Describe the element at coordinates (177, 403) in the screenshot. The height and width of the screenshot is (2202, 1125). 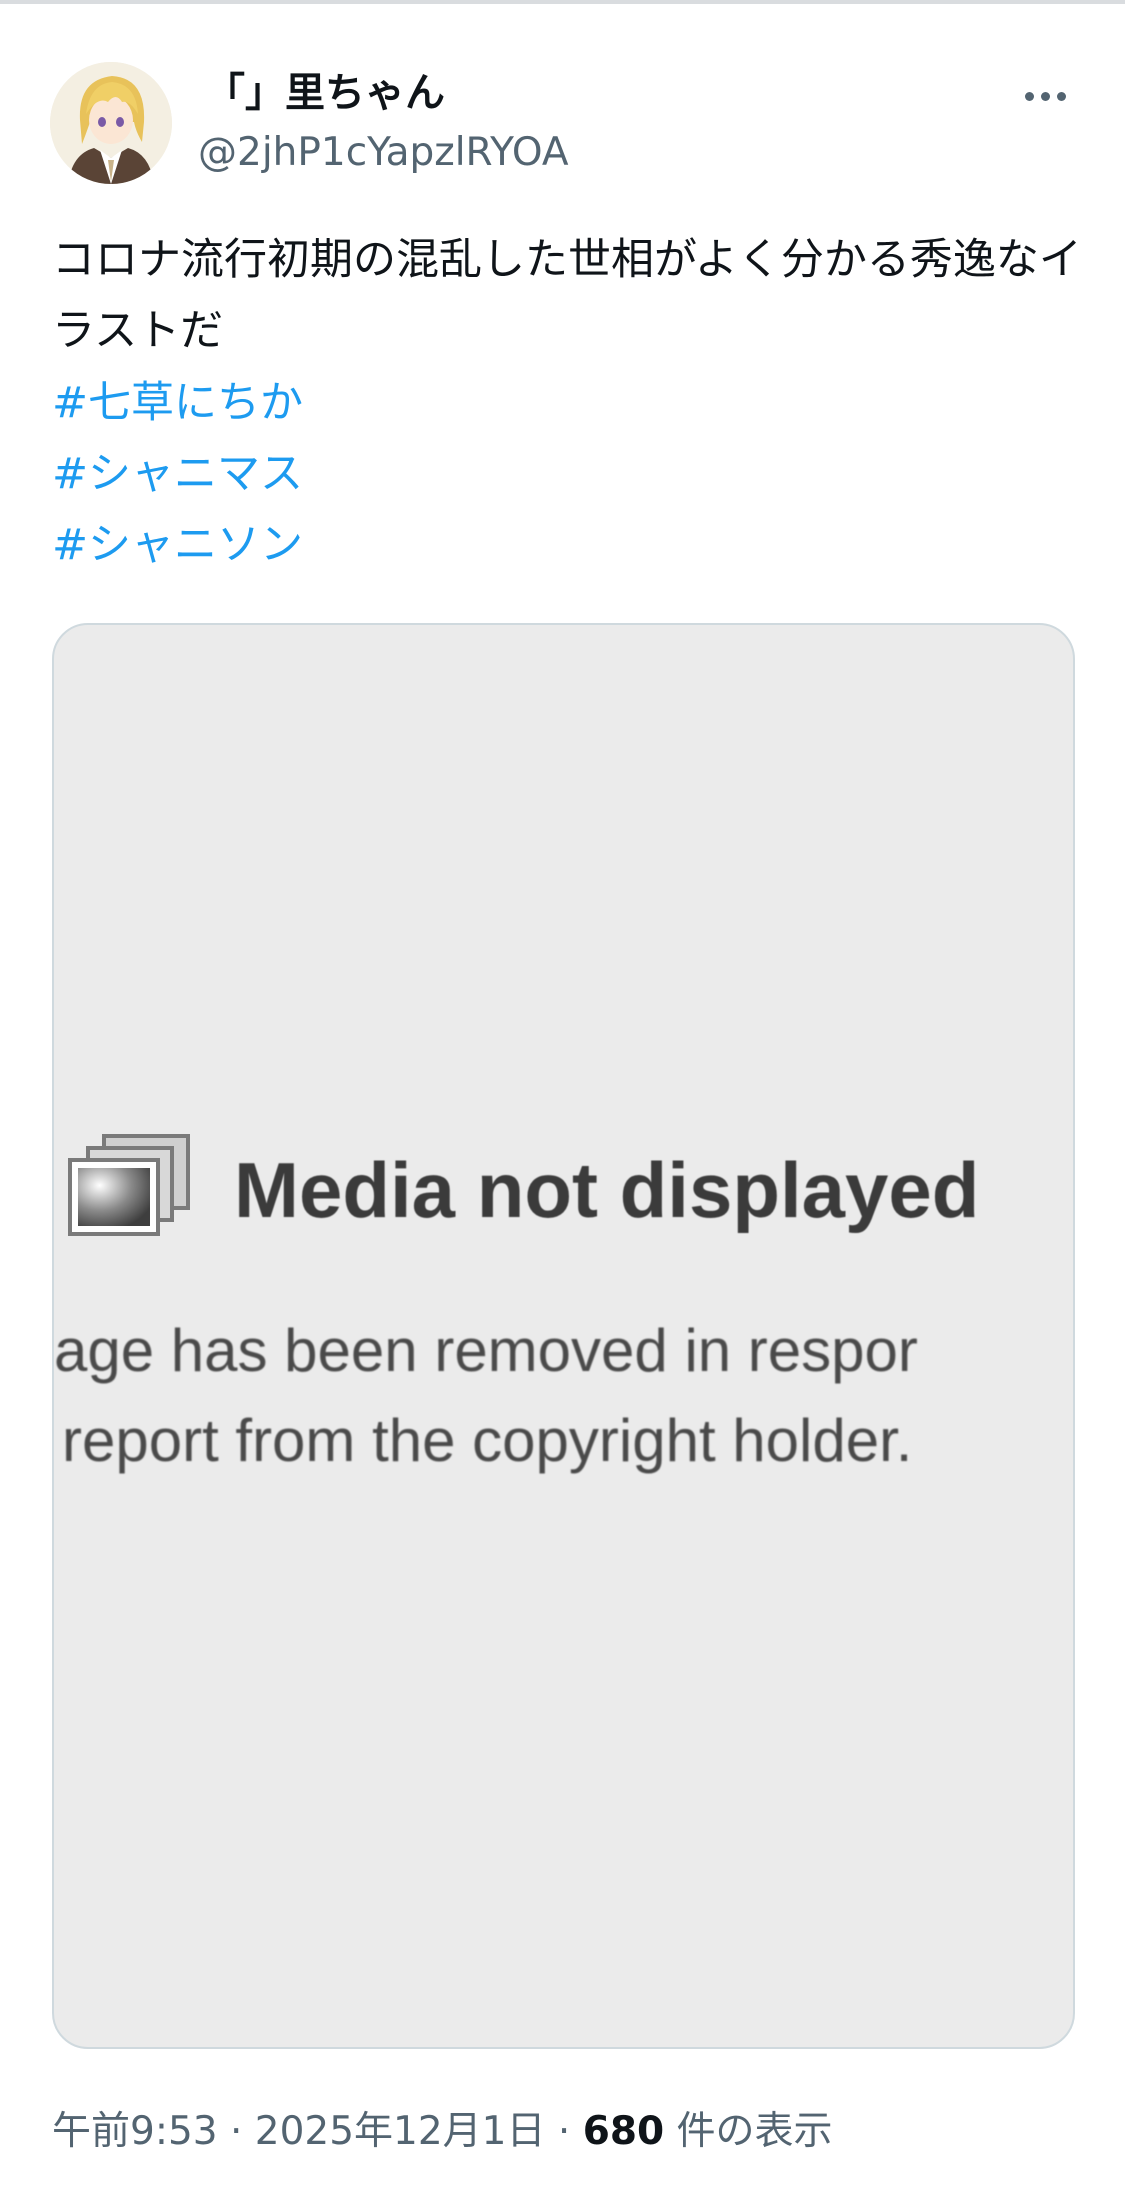
I see `hashtag-link: #七草にちか` at that location.